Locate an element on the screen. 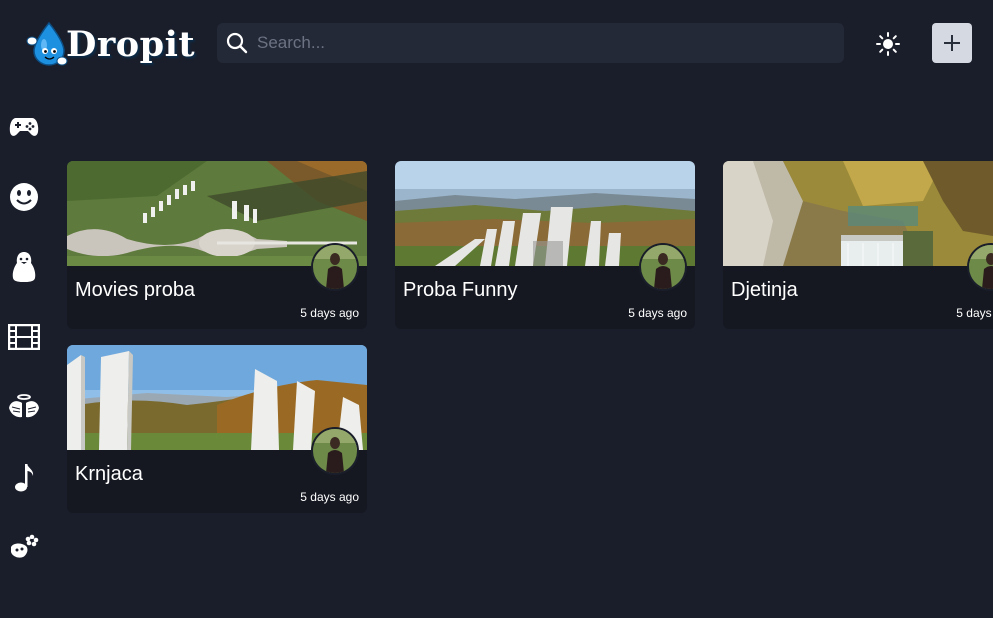 The height and width of the screenshot is (618, 993). card-title: Krnjaca is located at coordinates (109, 474).